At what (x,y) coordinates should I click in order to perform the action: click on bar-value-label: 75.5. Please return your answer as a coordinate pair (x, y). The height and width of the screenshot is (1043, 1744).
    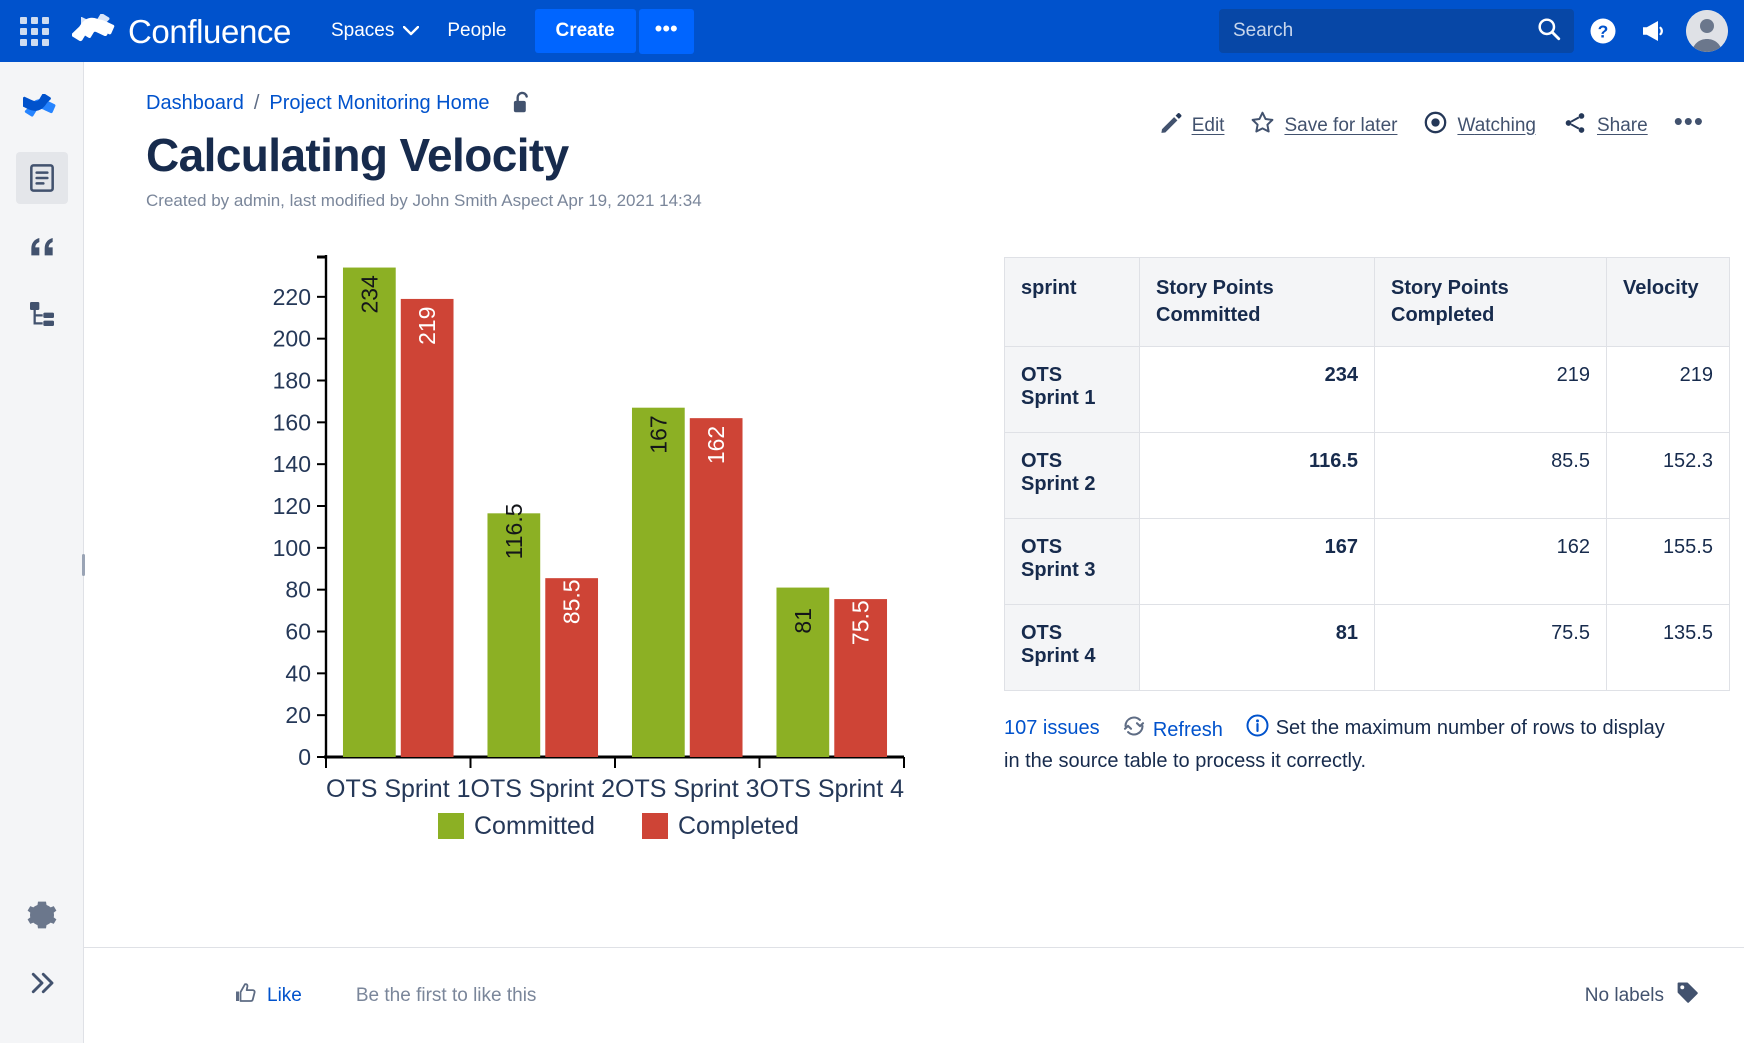
    Looking at the image, I should click on (861, 622).